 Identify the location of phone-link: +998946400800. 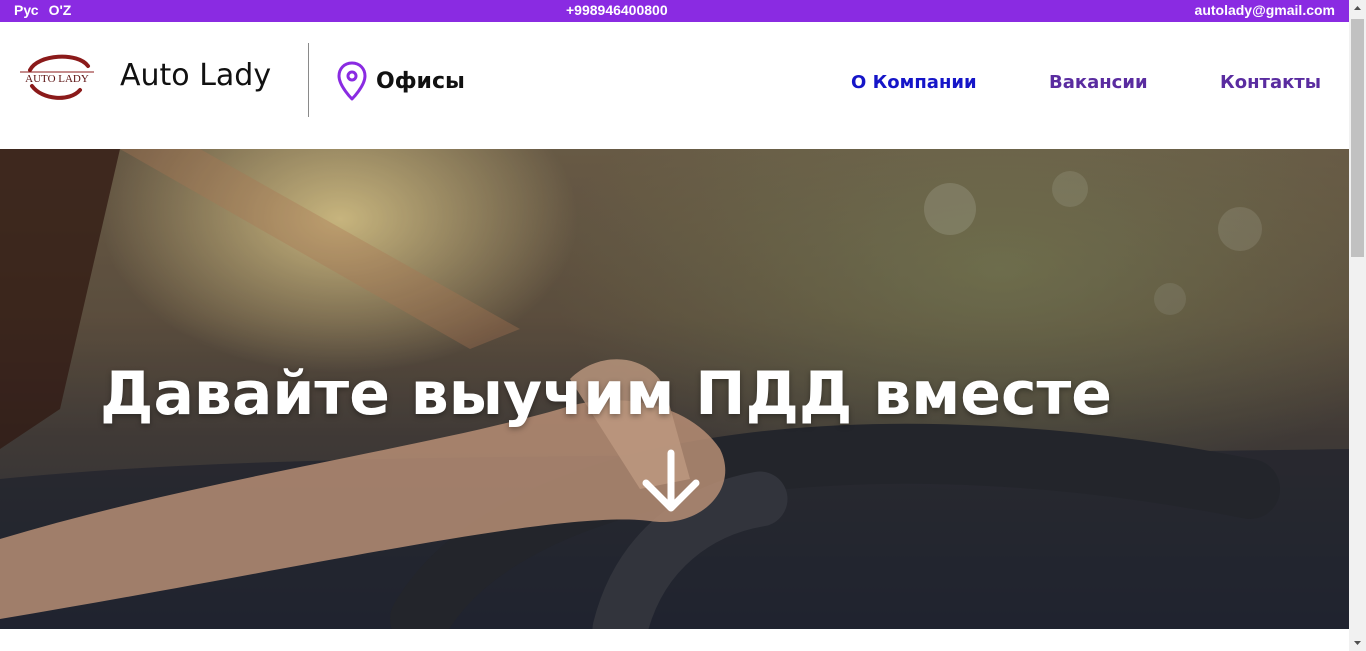
(617, 10).